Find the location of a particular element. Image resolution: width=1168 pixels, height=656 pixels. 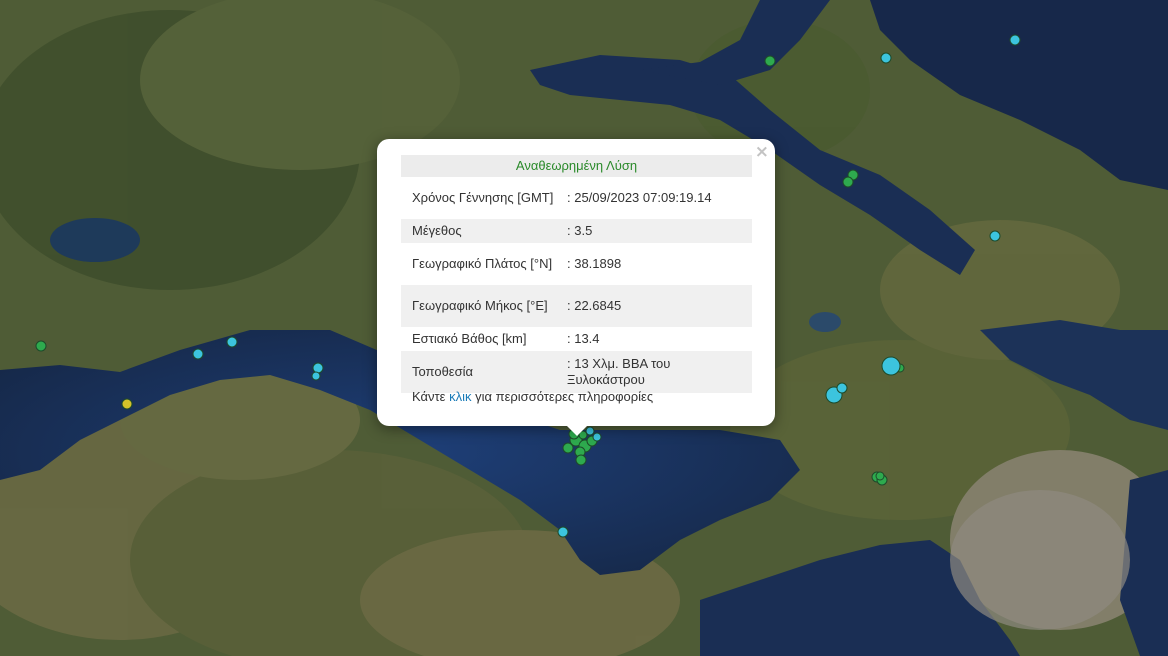

lake-small is located at coordinates (825, 322).